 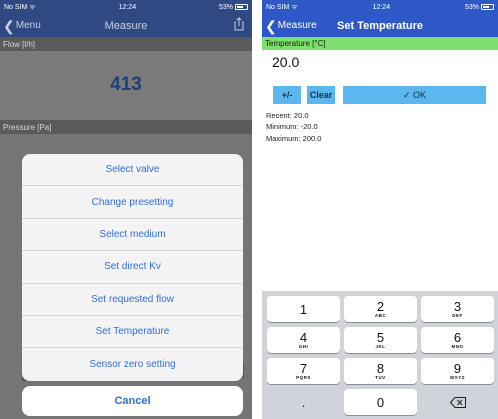 What do you see at coordinates (457, 371) in the screenshot?
I see `key-9: 9 WXYZ` at bounding box center [457, 371].